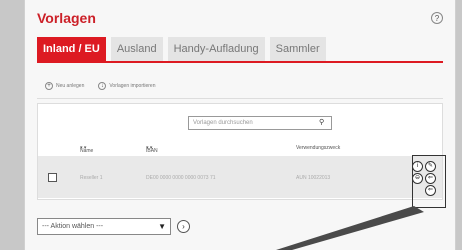  I want to click on bulk-action-select: --- Aktion wählen --- ▼, so click(104, 226).